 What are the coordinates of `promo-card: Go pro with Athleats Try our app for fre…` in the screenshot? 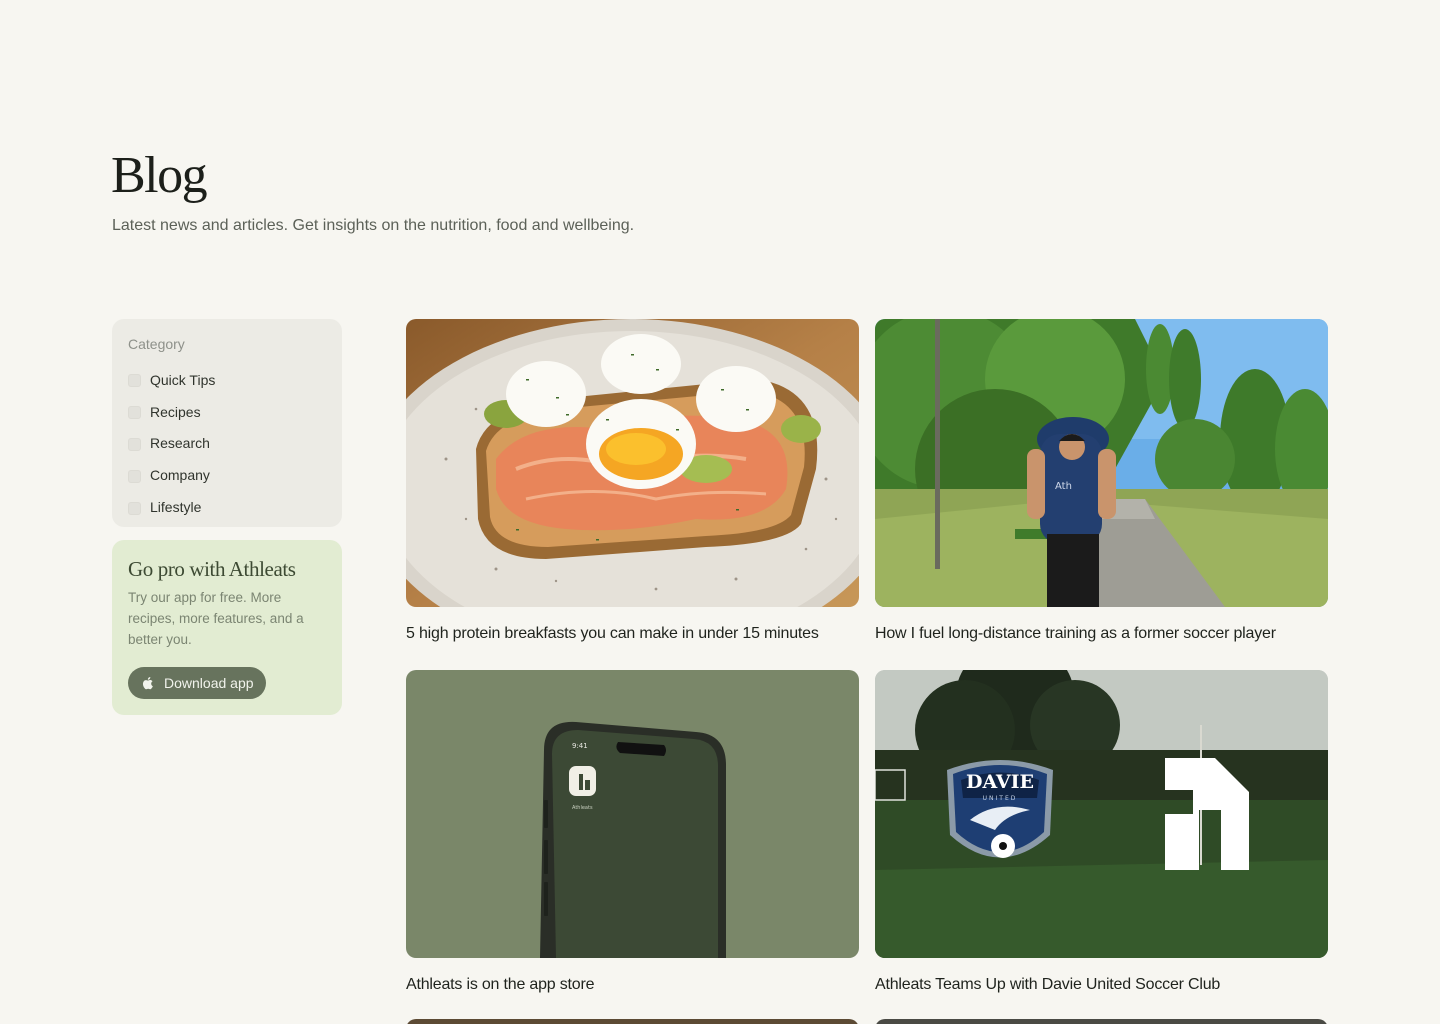 It's located at (227, 627).